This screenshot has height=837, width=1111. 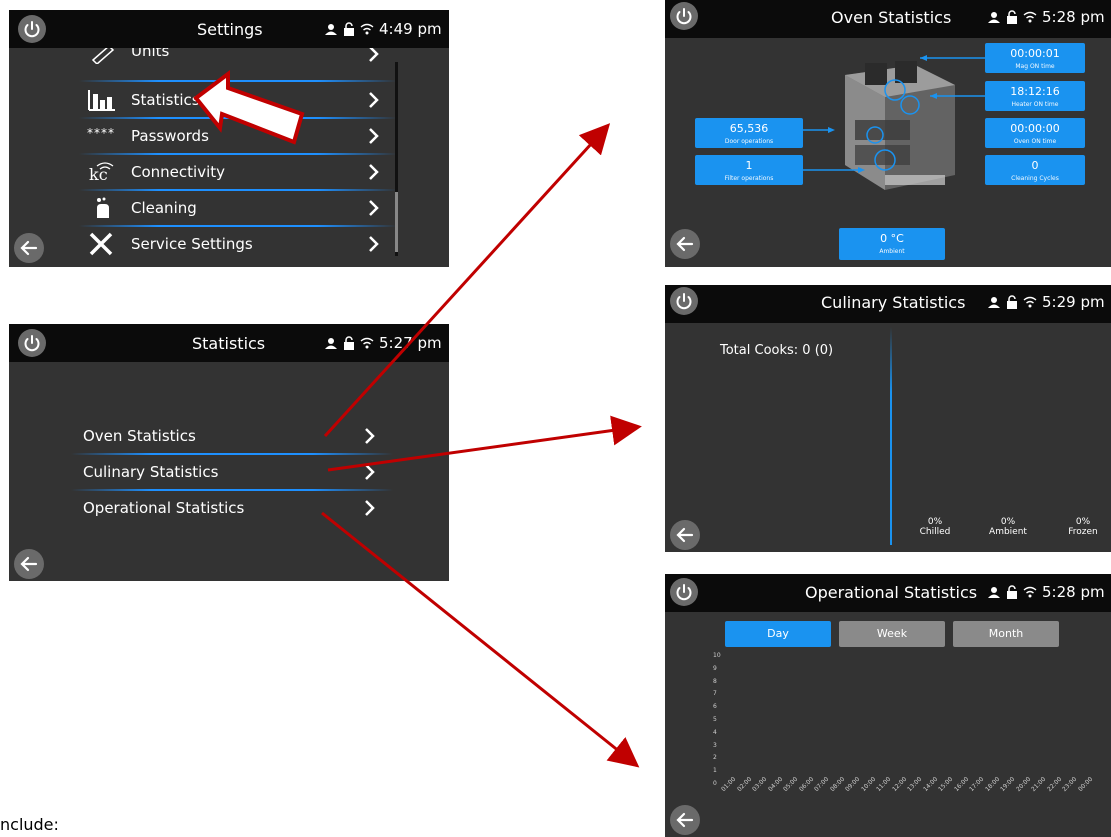 What do you see at coordinates (467, 280) in the screenshot?
I see `arrow-to-oven-statistics` at bounding box center [467, 280].